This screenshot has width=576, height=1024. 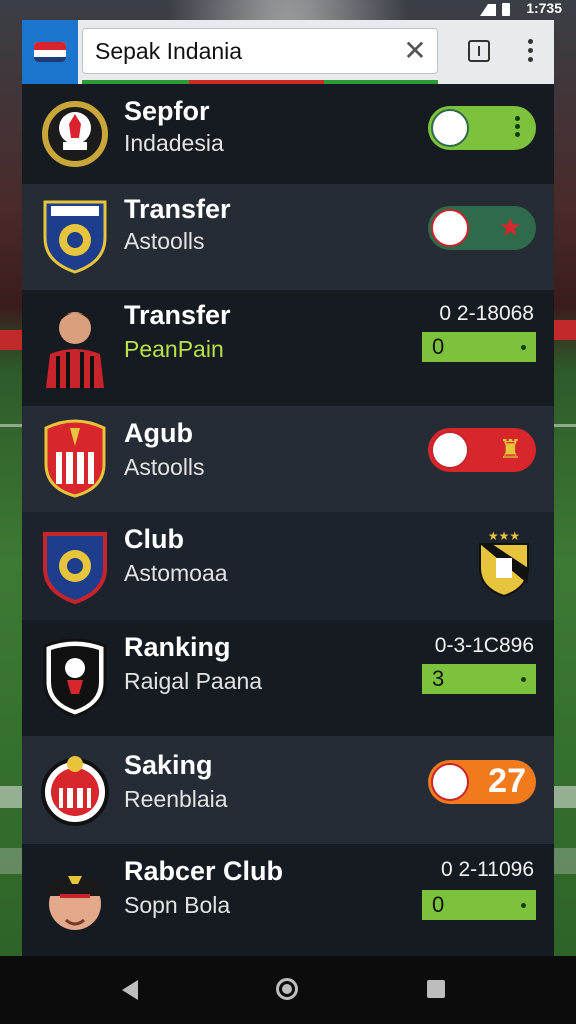 I want to click on home-icon, so click(x=287, y=989).